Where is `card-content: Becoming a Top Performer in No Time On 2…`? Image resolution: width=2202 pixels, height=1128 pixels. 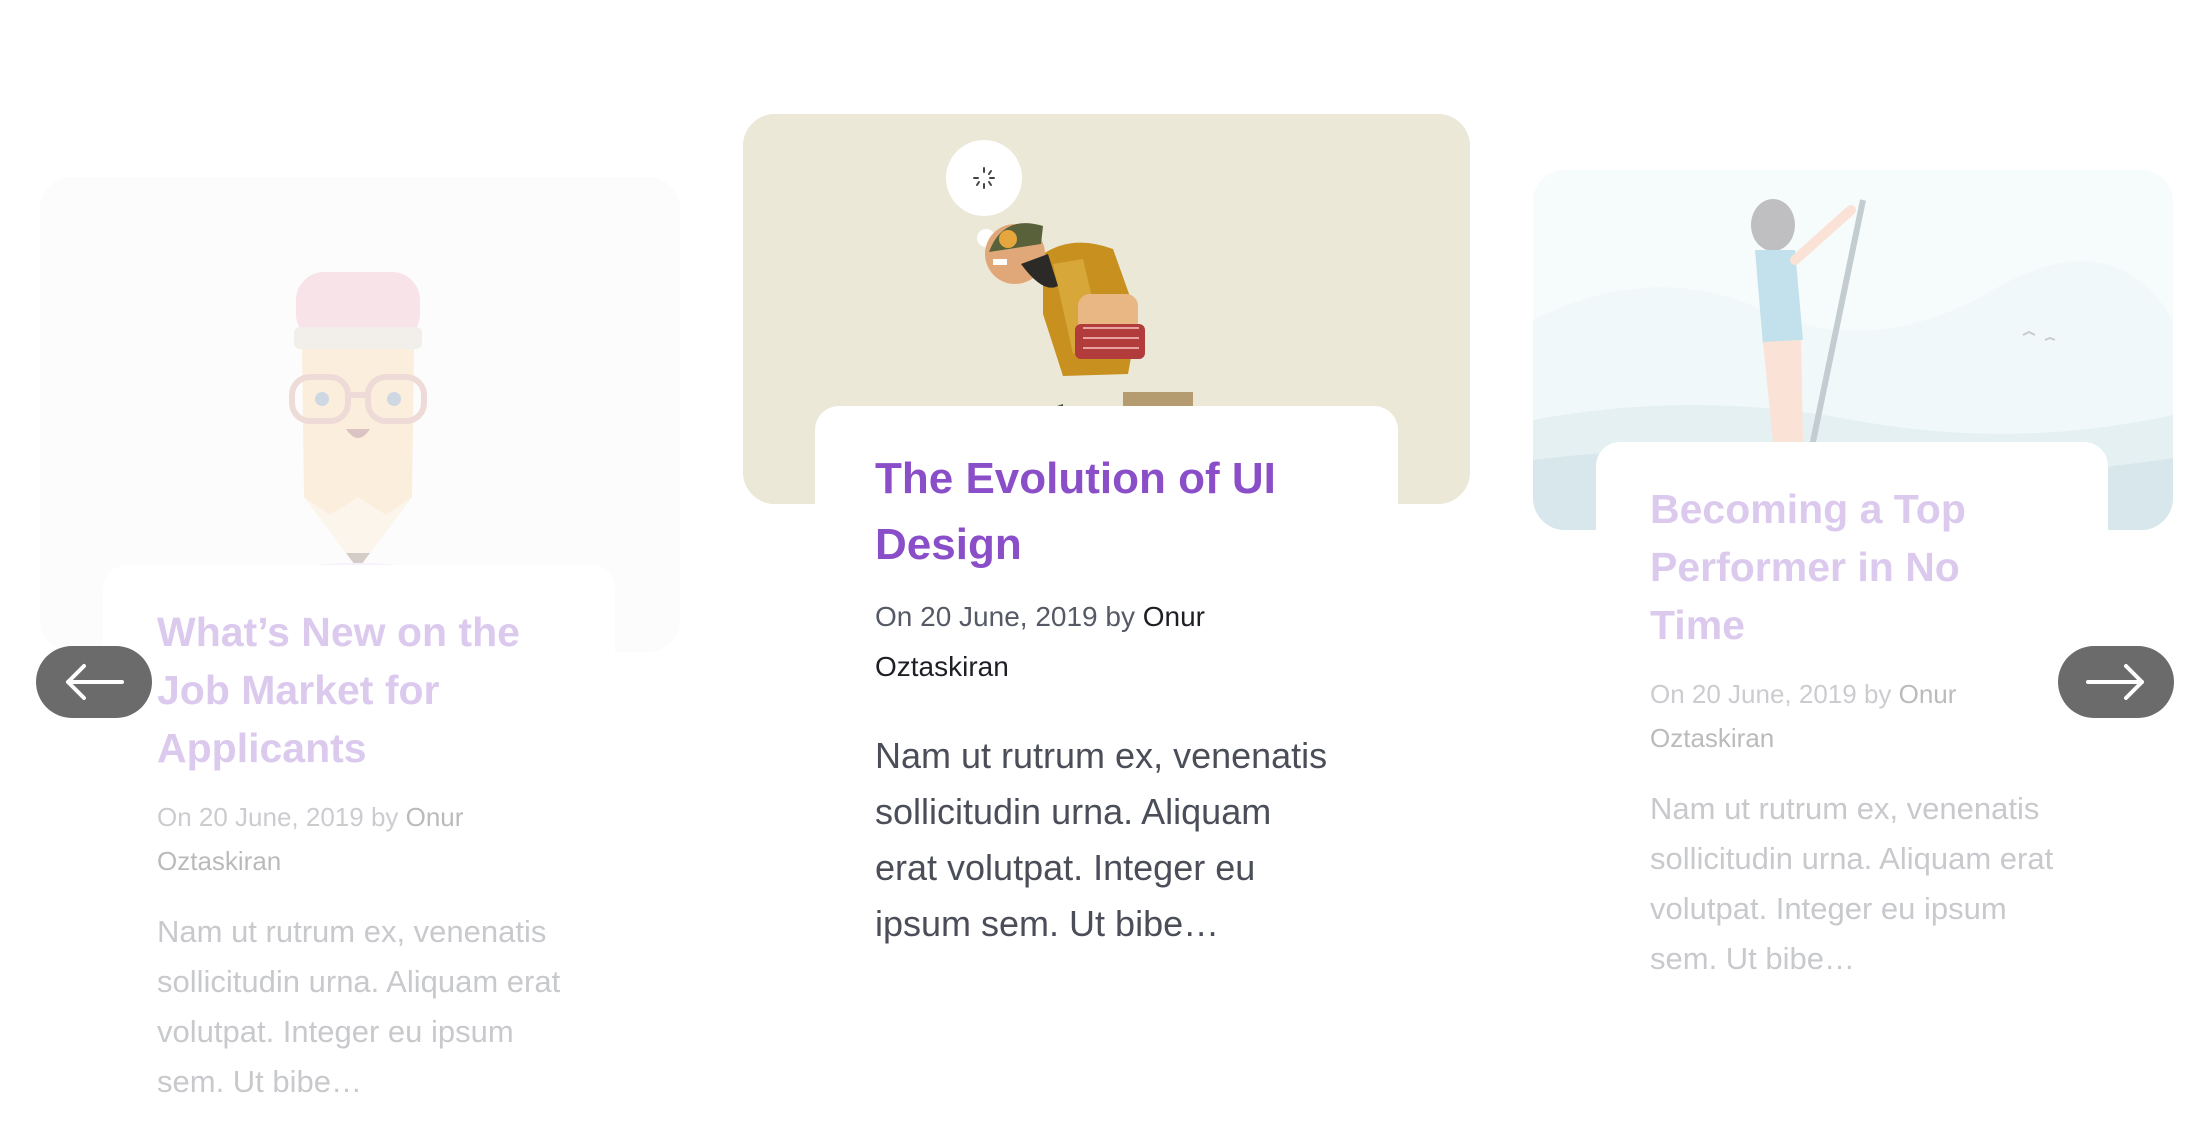 card-content: Becoming a Top Performer in No Time On 2… is located at coordinates (1852, 709).